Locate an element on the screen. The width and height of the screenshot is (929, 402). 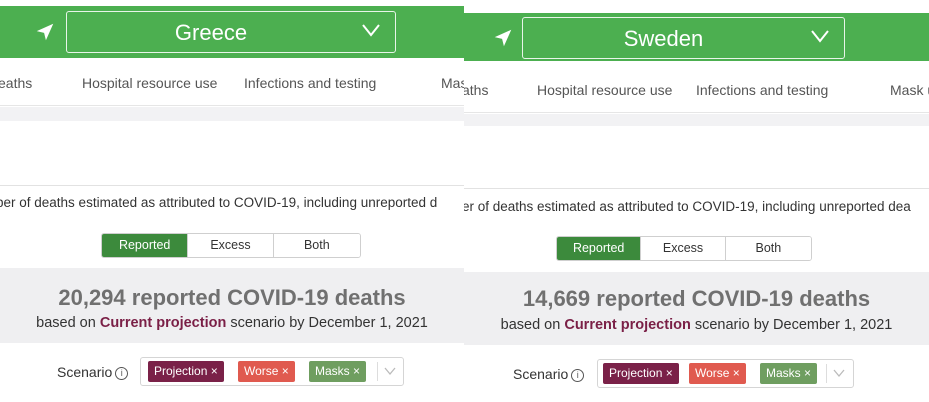
country-select: Greece is located at coordinates (231, 32).